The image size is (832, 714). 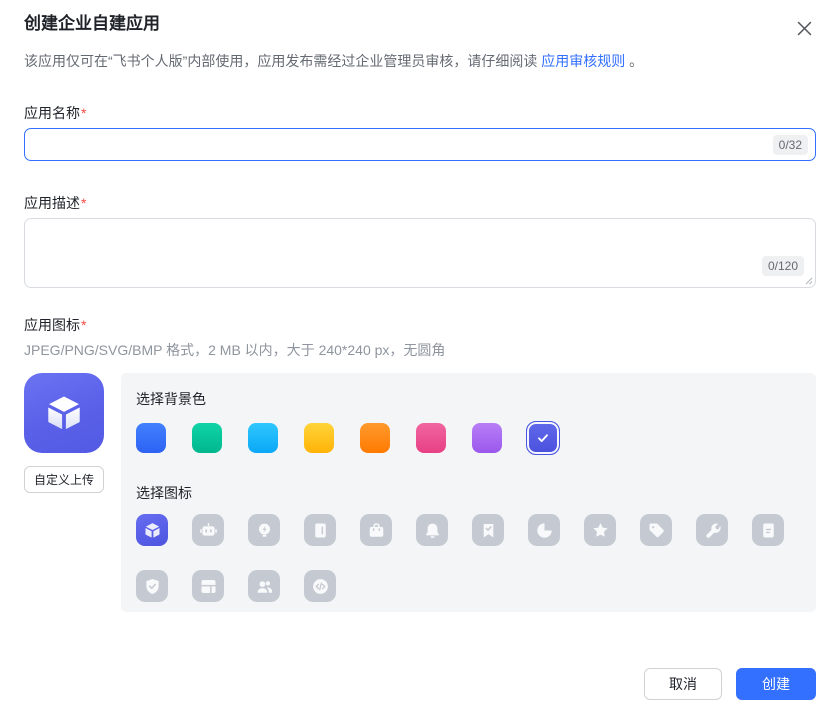 I want to click on app-review-rules-link: 应用审核规则, so click(x=583, y=61).